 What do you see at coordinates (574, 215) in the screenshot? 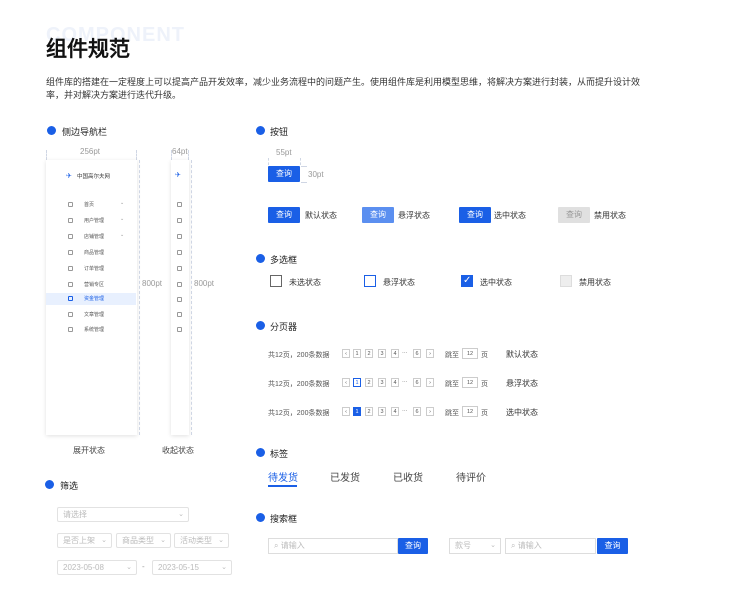
I see `button-disabled: 查询` at bounding box center [574, 215].